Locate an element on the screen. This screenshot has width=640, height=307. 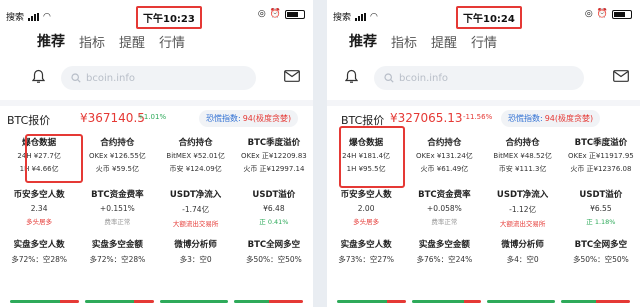
open-interest-card: 合约持仓 OKEx ¥131.24亿 火币 ¥61.49亿 is located at coordinates (444, 160).